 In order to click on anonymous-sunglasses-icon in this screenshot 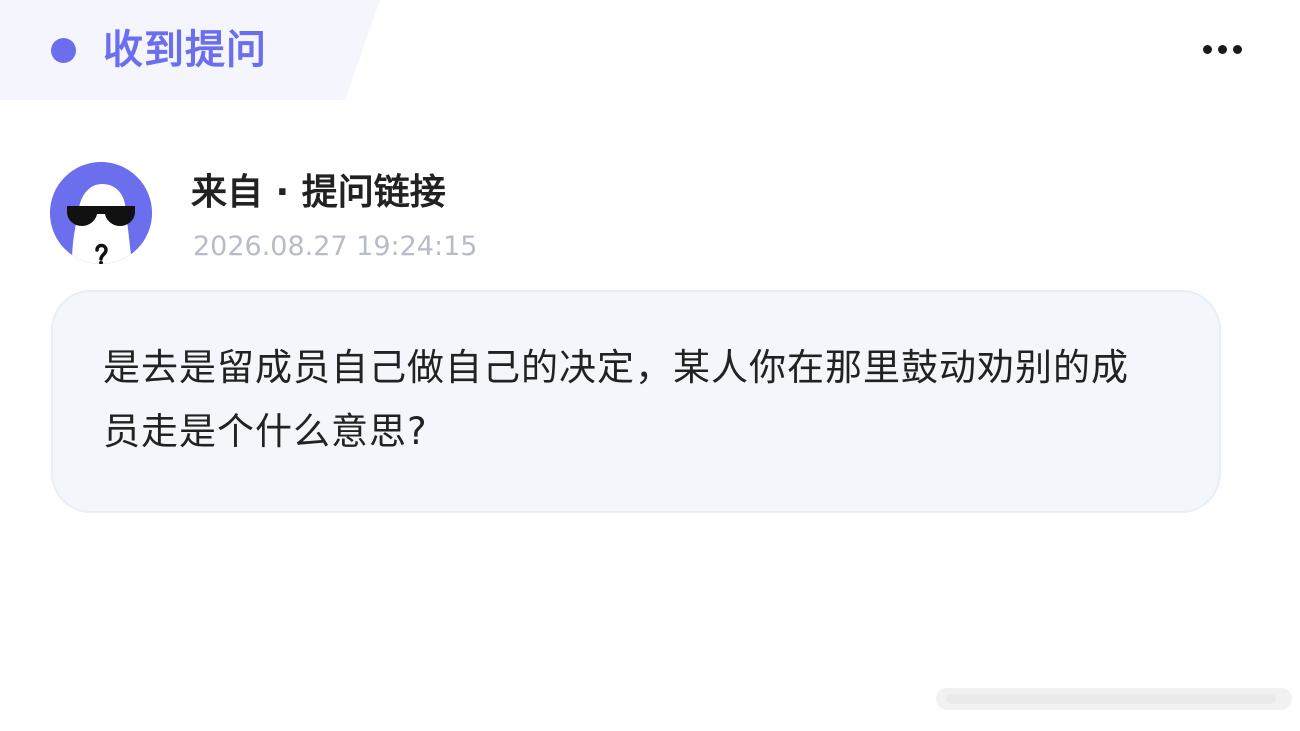, I will do `click(101, 213)`.